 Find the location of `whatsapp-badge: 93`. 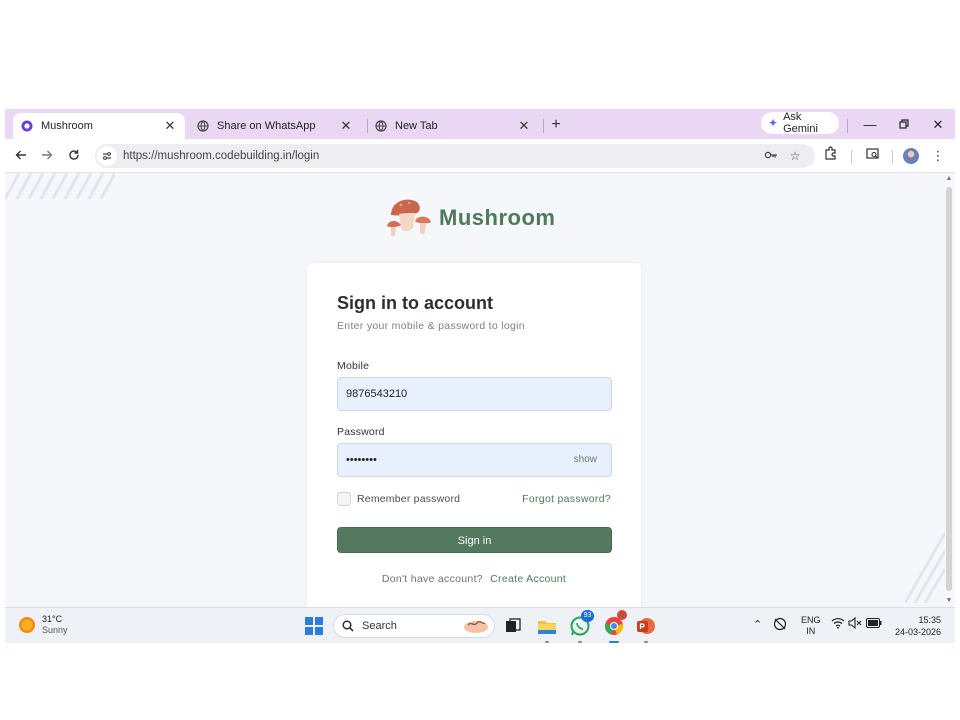

whatsapp-badge: 93 is located at coordinates (587, 616).